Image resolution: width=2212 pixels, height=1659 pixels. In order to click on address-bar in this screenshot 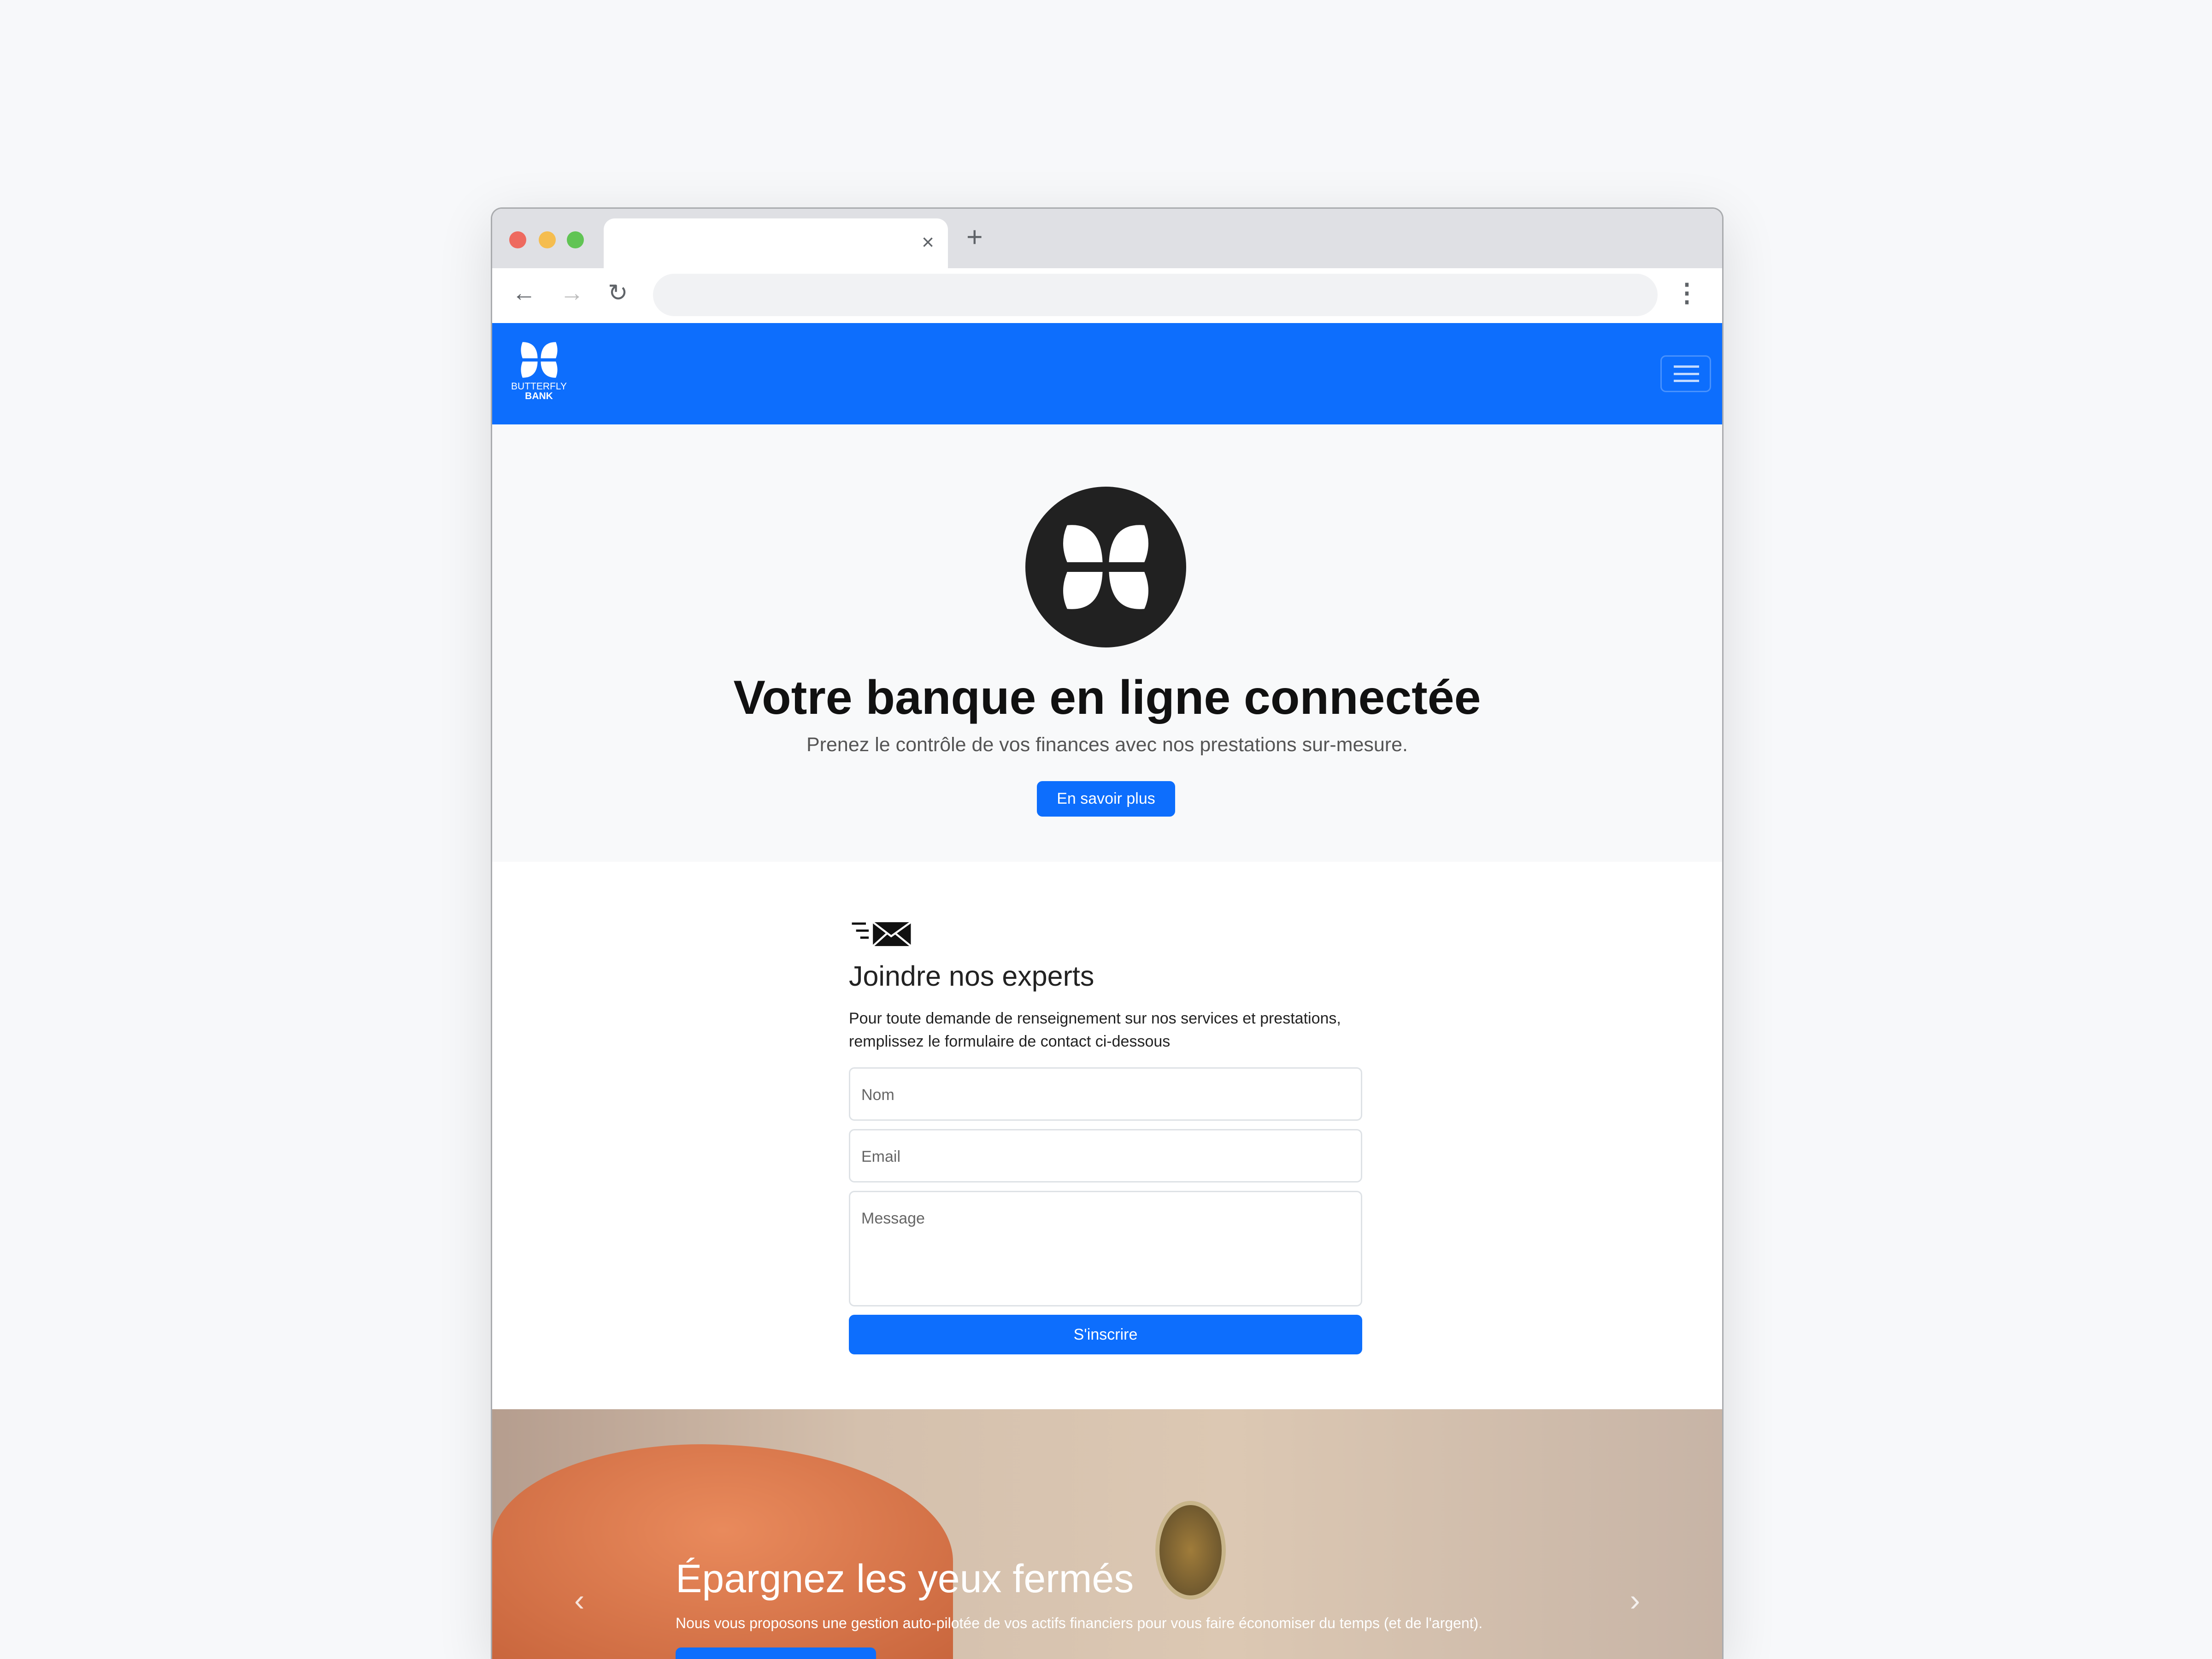, I will do `click(1155, 295)`.